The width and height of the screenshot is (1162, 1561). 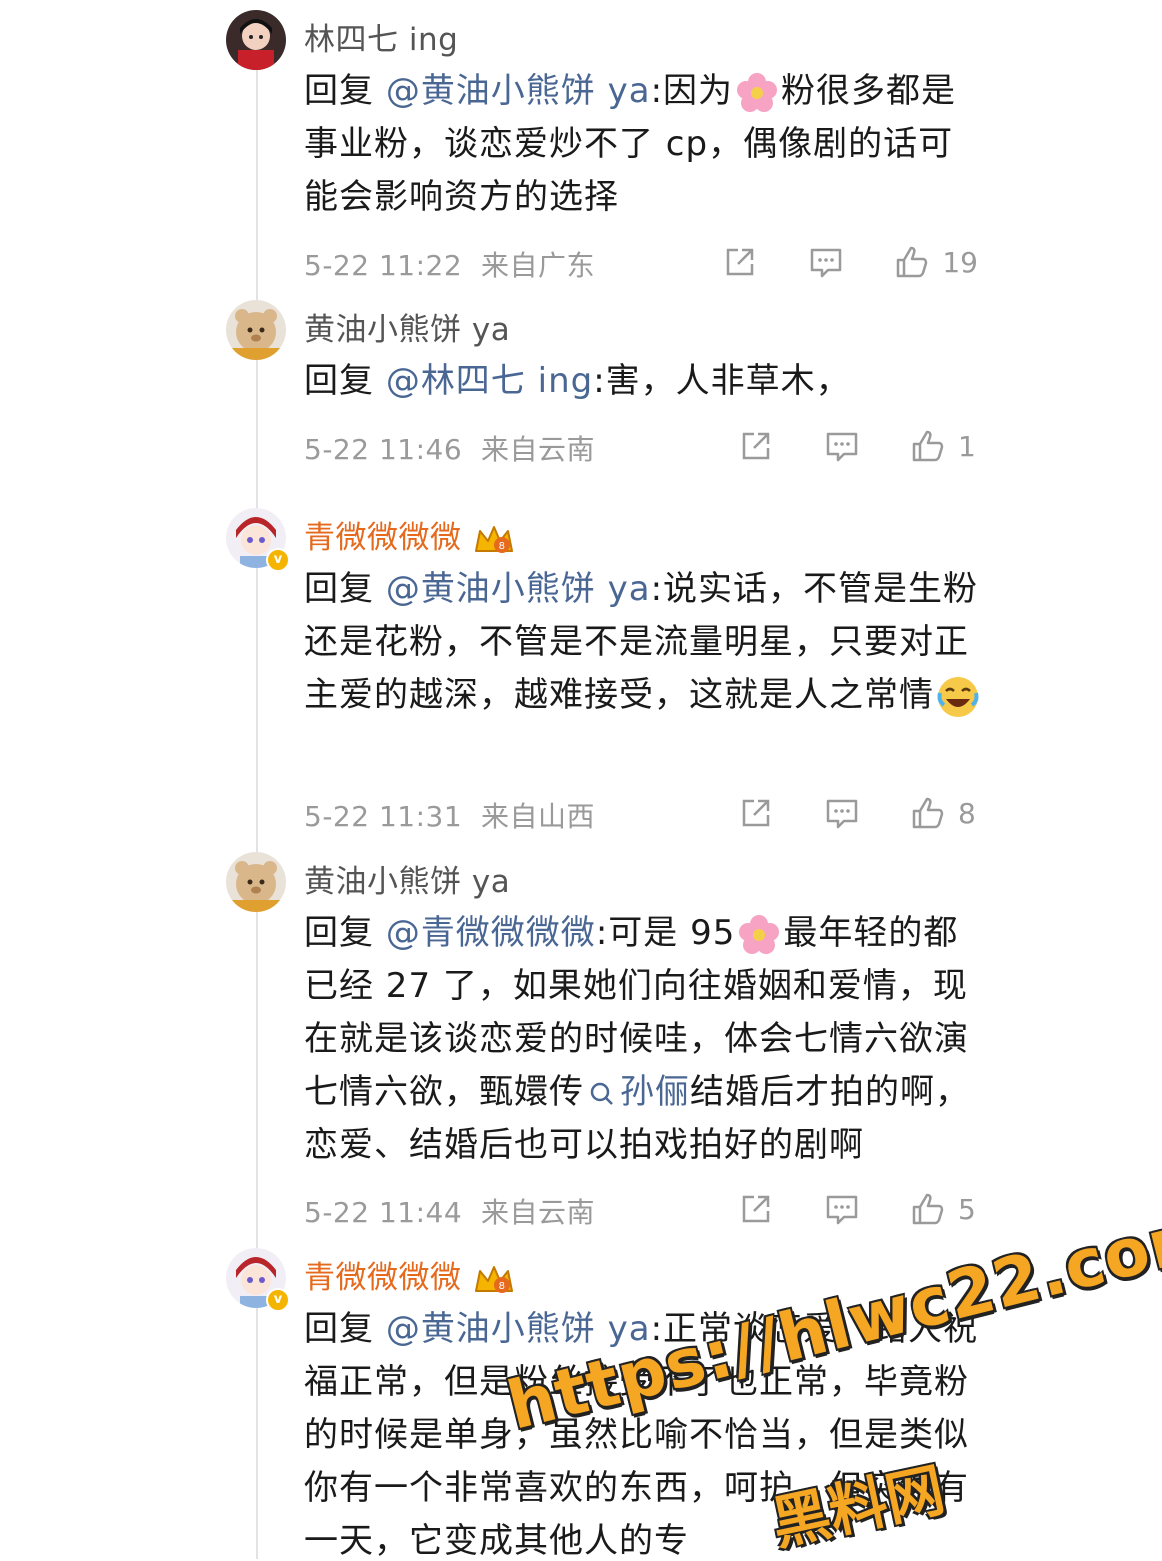 I want to click on action-bar: 8, so click(x=858, y=813).